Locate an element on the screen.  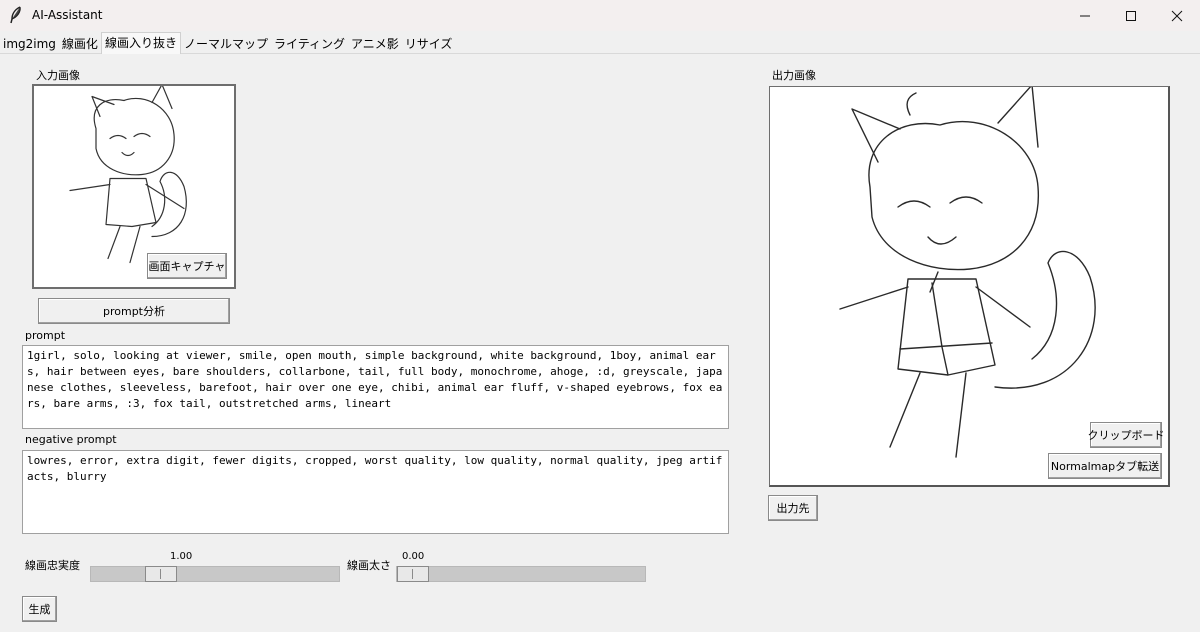
fidelity-value: 1.00 is located at coordinates (181, 556).